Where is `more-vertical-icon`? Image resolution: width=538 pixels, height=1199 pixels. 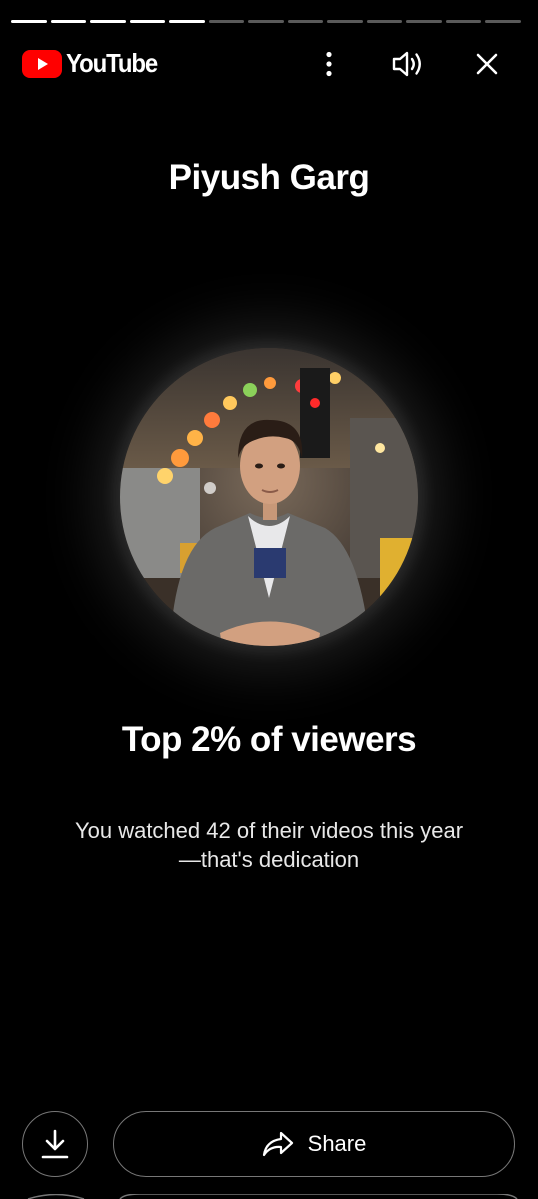
more-vertical-icon is located at coordinates (329, 64).